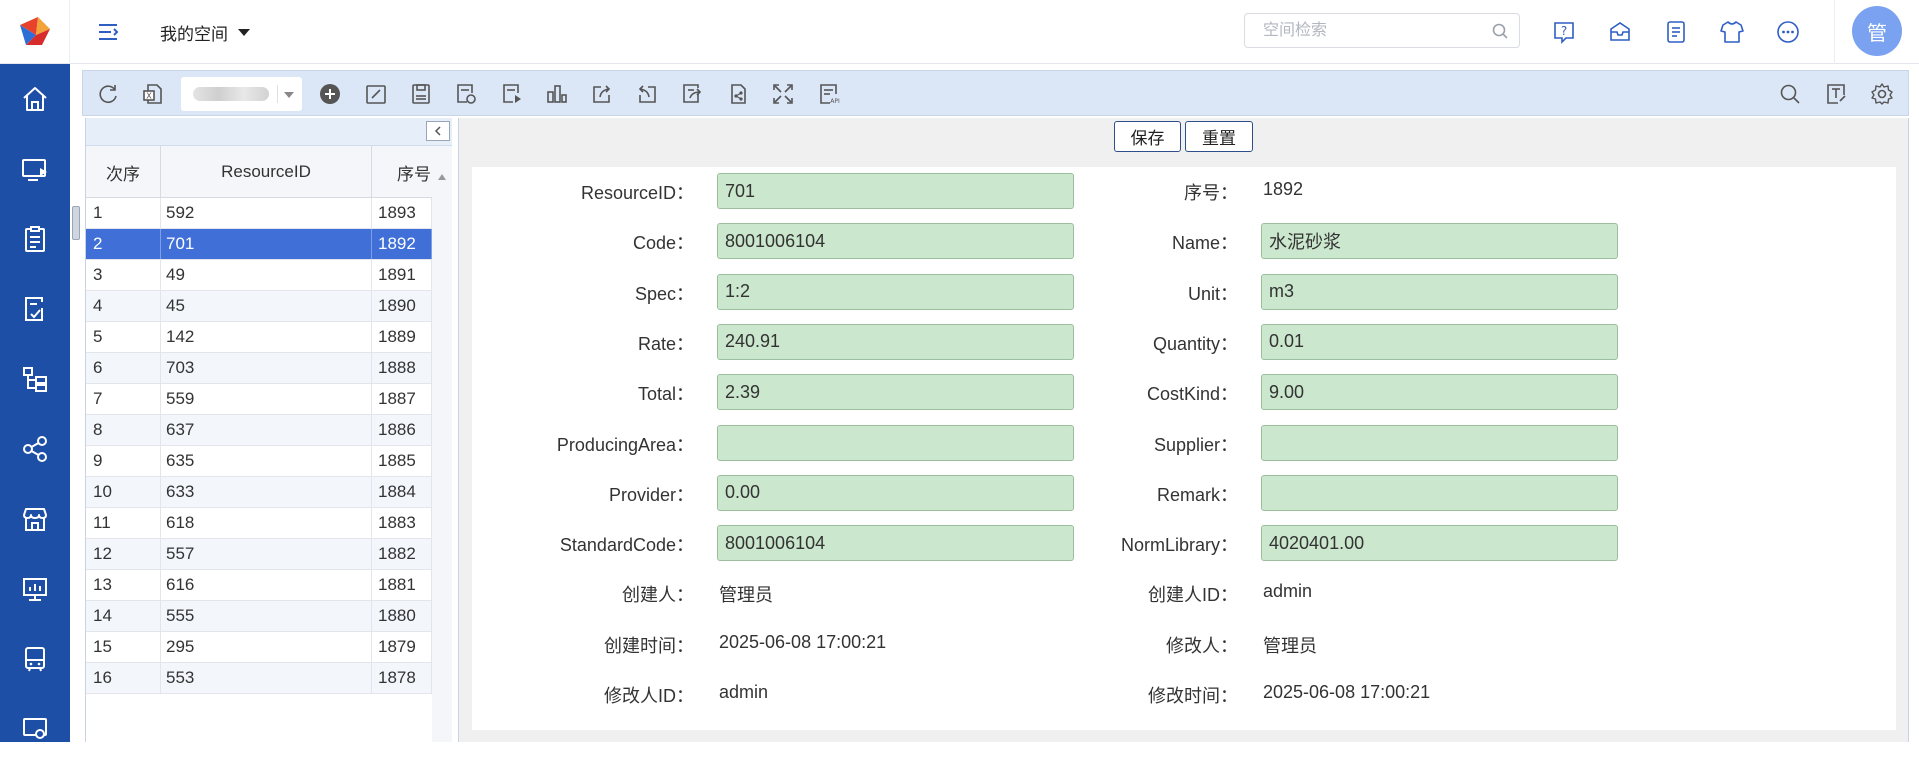 Image resolution: width=1919 pixels, height=764 pixels. Describe the element at coordinates (692, 94) in the screenshot. I see `edit-share-button` at that location.